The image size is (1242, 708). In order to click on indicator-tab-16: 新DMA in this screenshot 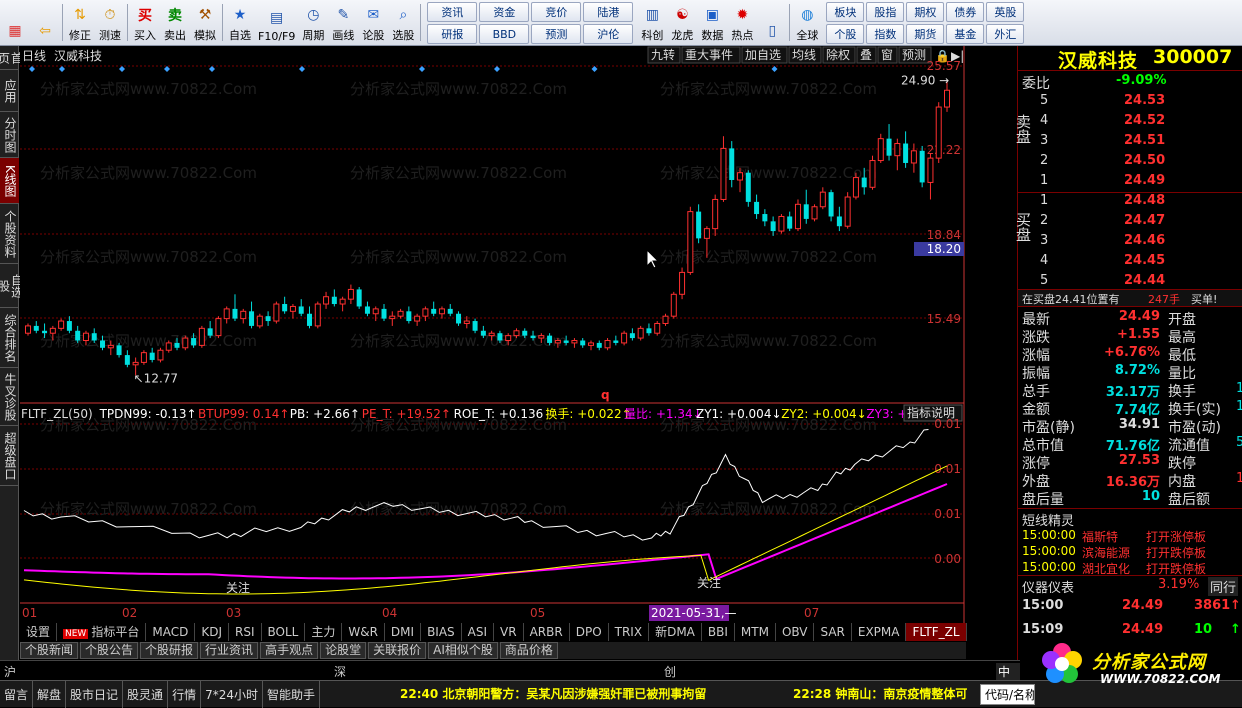, I will do `click(675, 632)`.